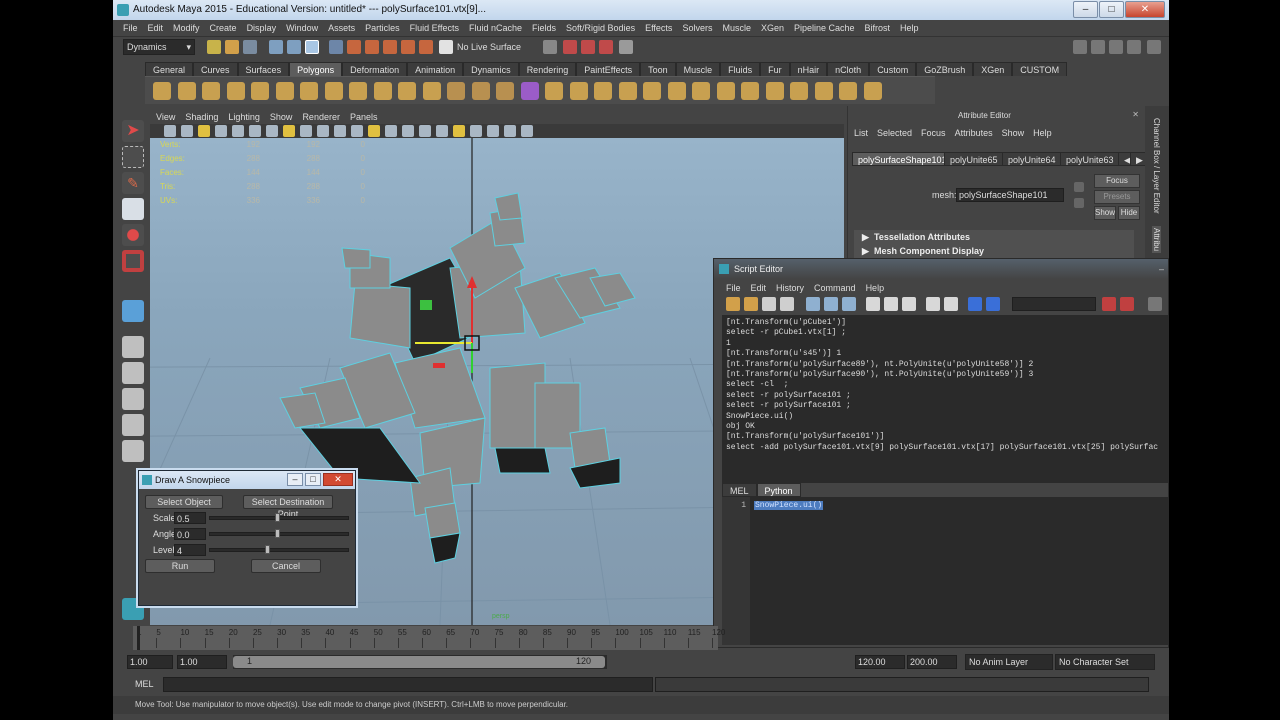  I want to click on single-pane-layout-icon, so click(133, 347).